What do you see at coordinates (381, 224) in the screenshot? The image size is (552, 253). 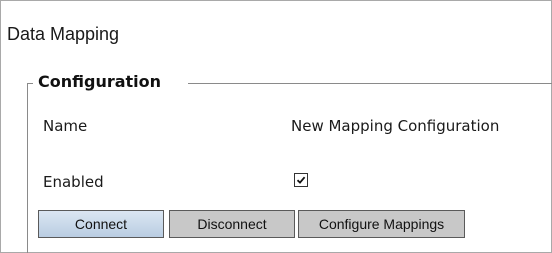 I see `configure-mappings-button: Configure Mappings` at bounding box center [381, 224].